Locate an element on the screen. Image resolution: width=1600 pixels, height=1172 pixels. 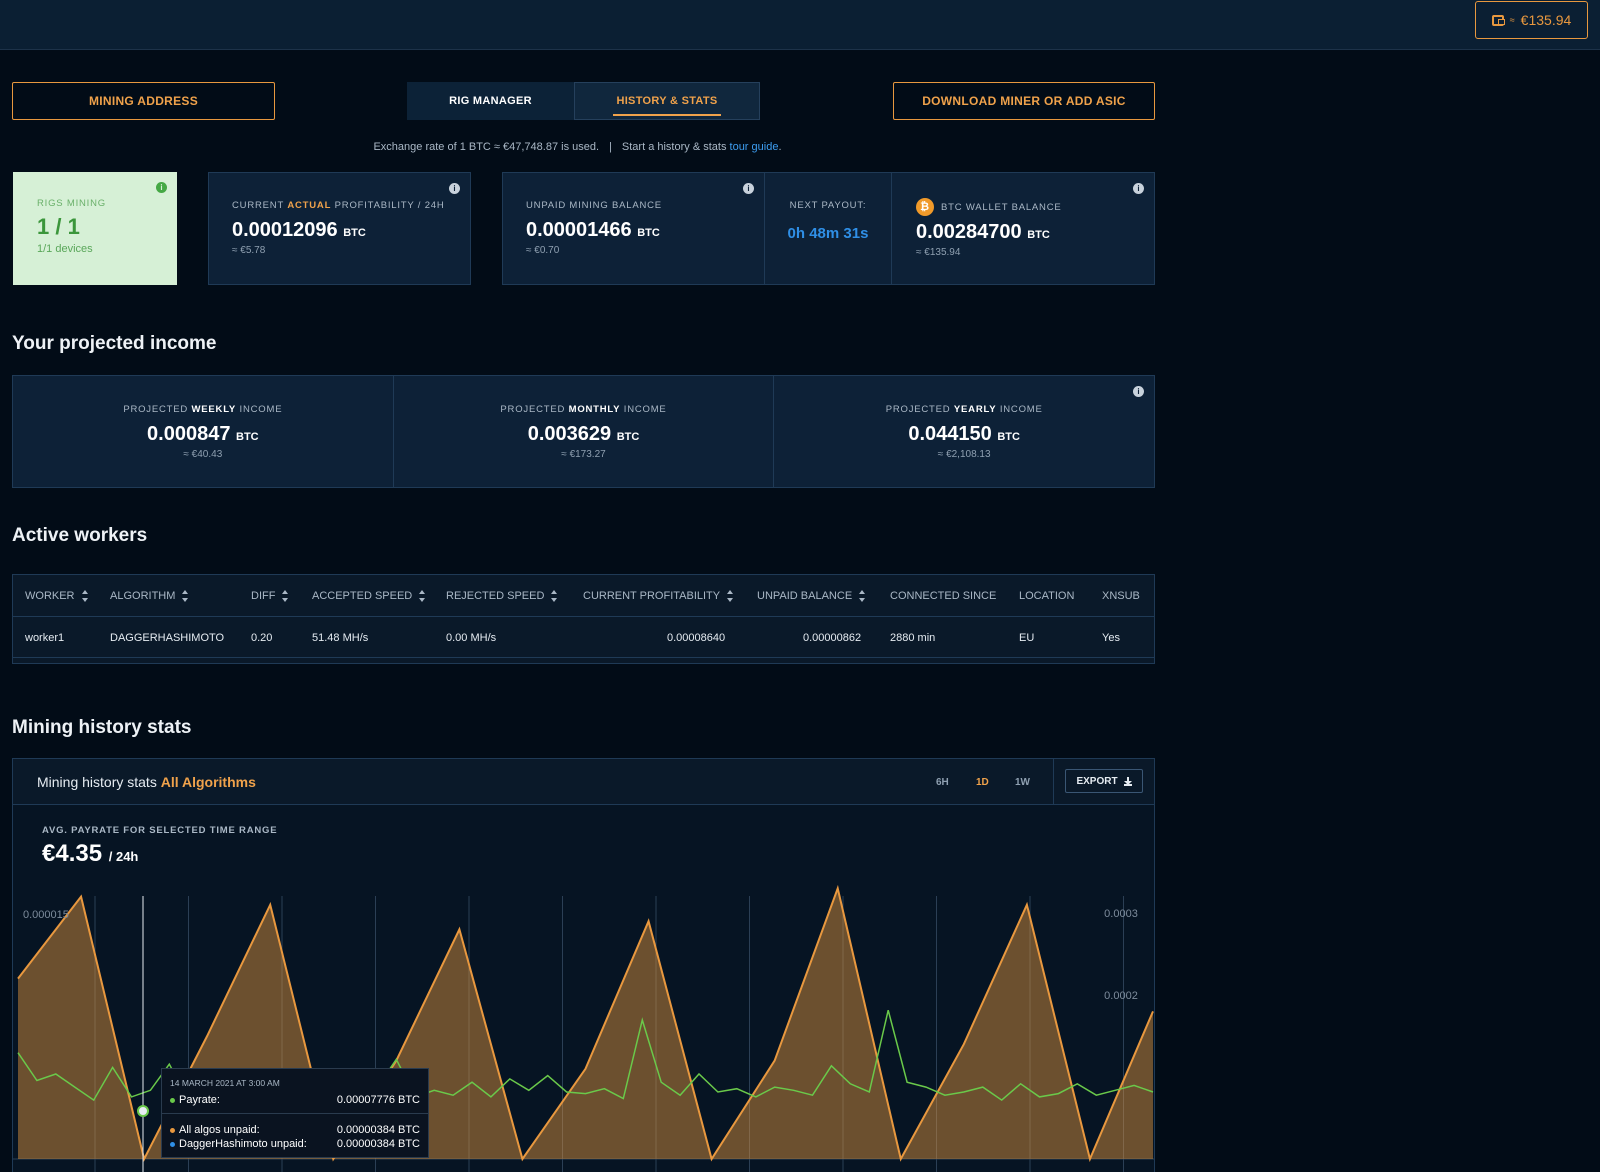
tab-rig-manager: RIG MANAGER is located at coordinates (490, 101).